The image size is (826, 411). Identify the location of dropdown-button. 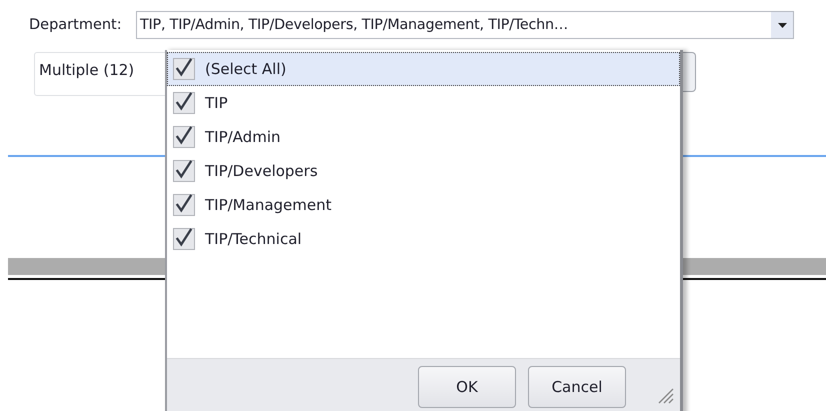
(782, 25).